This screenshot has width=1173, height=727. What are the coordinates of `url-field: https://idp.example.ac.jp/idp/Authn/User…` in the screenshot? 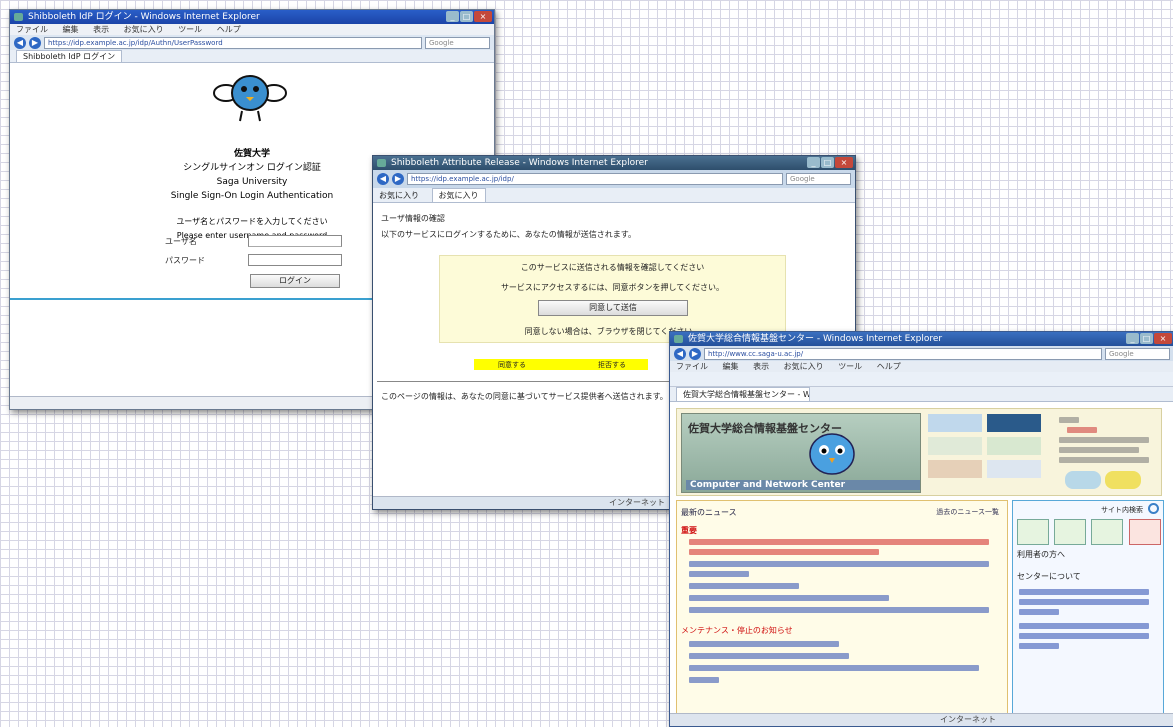 It's located at (233, 42).